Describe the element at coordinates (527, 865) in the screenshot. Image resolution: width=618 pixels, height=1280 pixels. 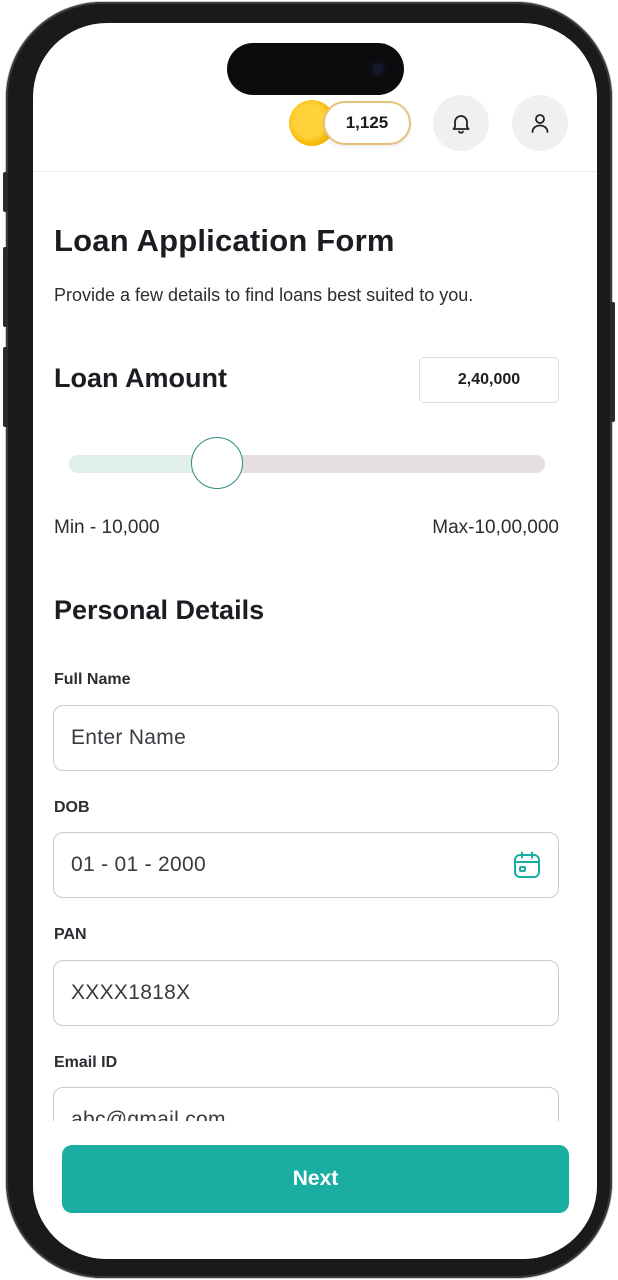
I see `calendar-icon` at that location.